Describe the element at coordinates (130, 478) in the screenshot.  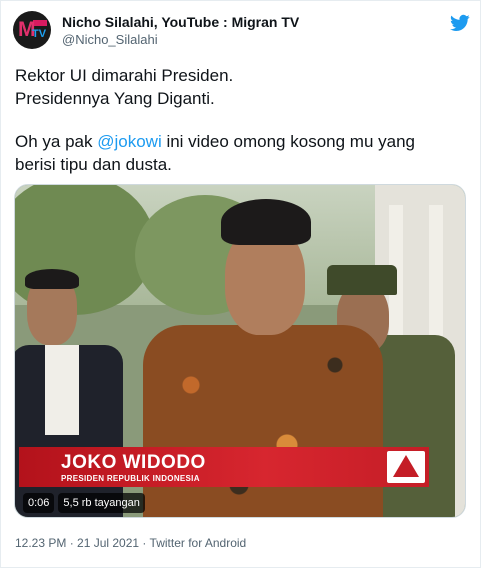
I see `lower-third-title: PRESIDEN REPUBLIK INDONESIA` at that location.